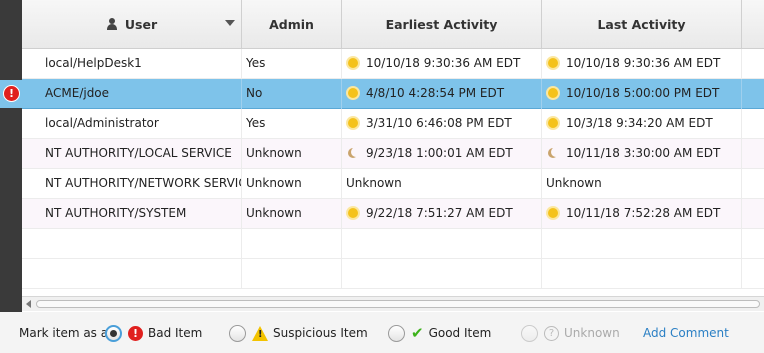 Image resolution: width=764 pixels, height=353 pixels. What do you see at coordinates (93, 63) in the screenshot?
I see `cell-user-text: local/HelpDesk1` at bounding box center [93, 63].